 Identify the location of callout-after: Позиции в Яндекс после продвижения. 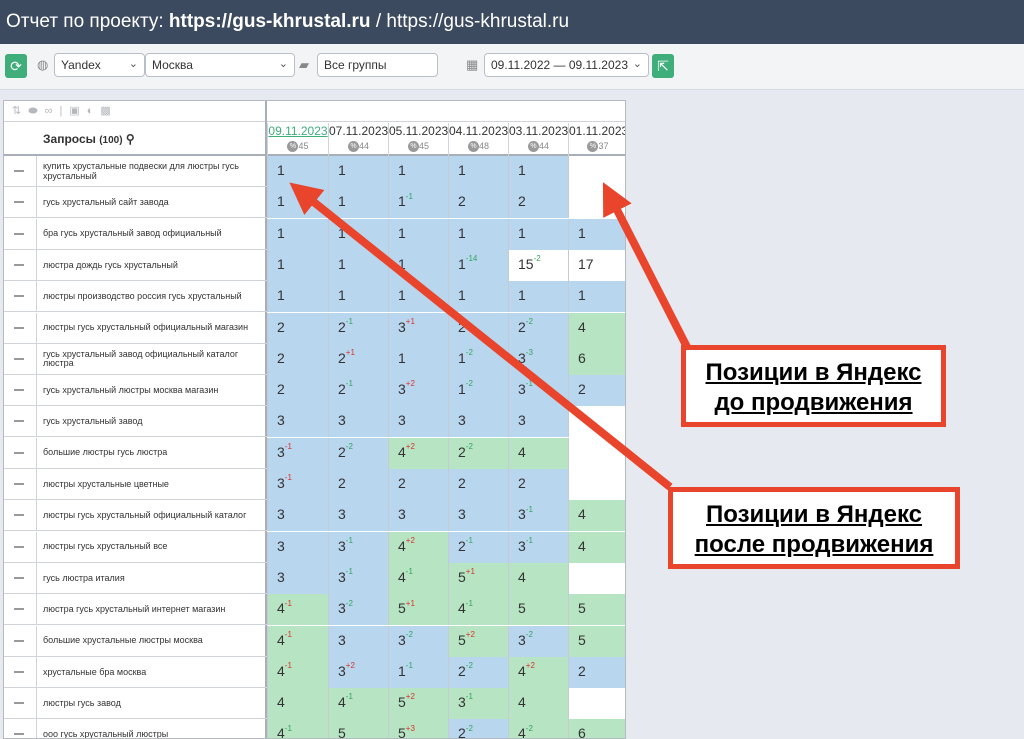
(814, 528).